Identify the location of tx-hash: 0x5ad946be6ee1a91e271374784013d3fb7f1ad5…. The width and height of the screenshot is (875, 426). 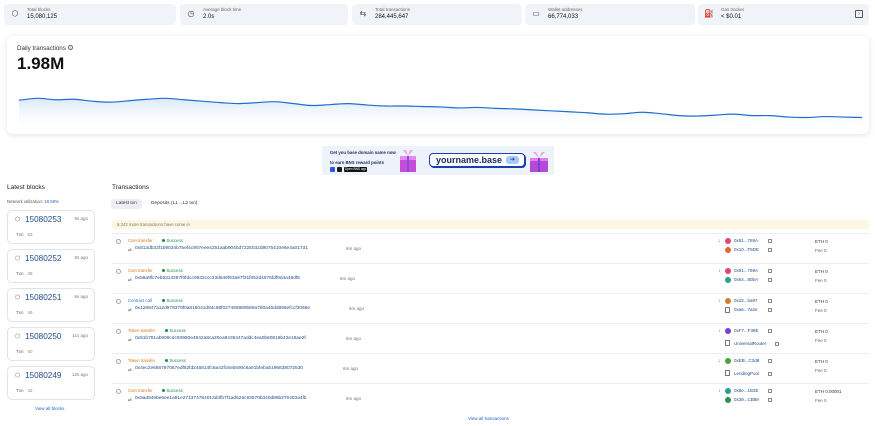
(221, 398).